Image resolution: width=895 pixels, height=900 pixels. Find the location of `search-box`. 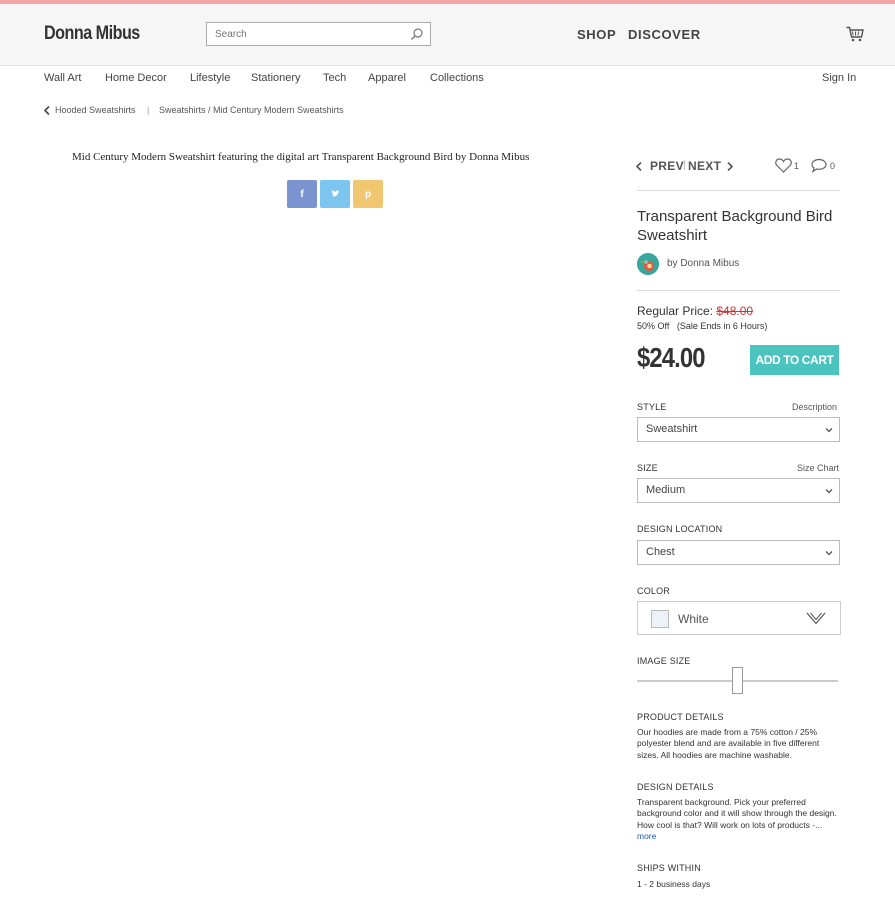

search-box is located at coordinates (318, 34).